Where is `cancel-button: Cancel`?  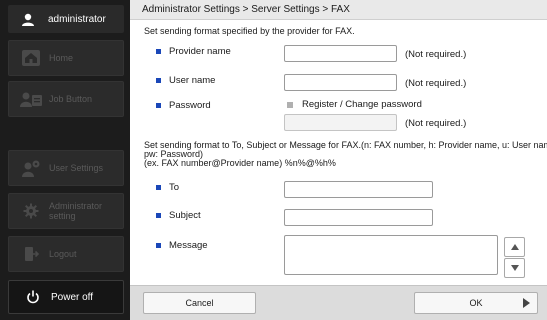 cancel-button: Cancel is located at coordinates (199, 303).